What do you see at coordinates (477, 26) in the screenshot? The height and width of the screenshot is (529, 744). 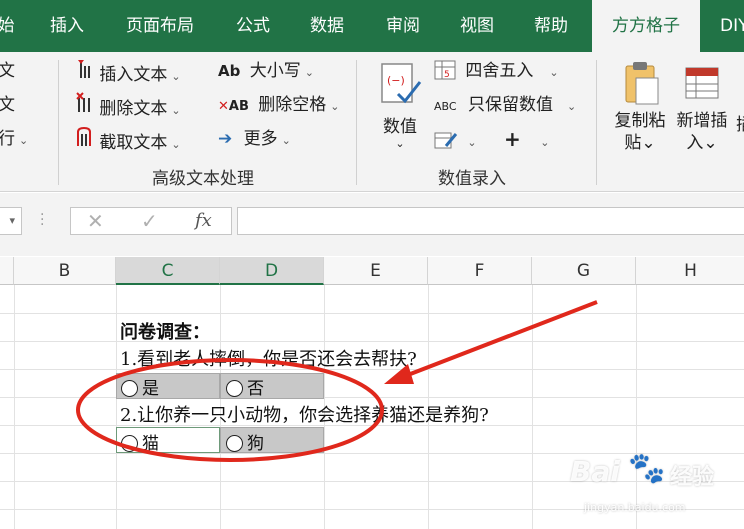 I see `tab-view: 视图` at bounding box center [477, 26].